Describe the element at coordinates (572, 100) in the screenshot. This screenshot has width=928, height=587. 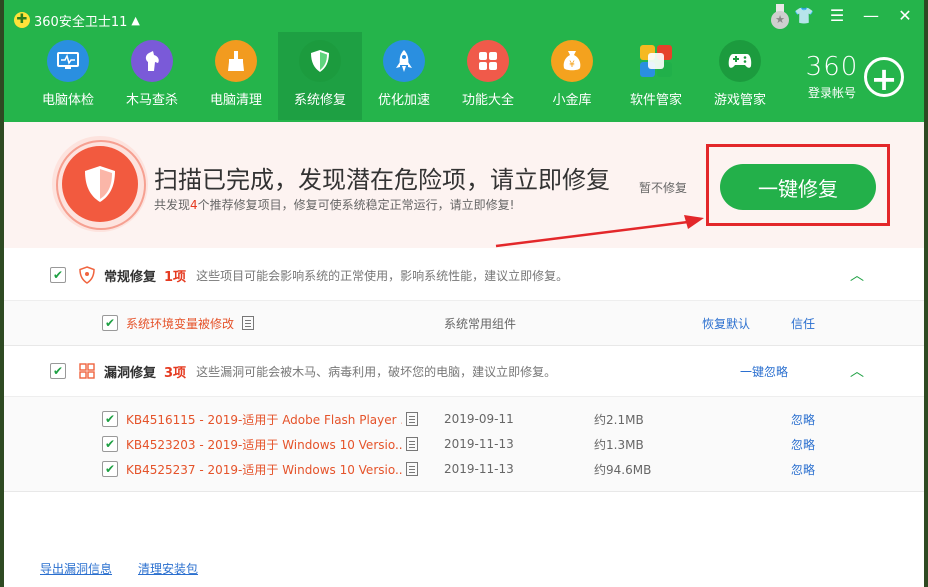
I see `nav-label: 小金库` at that location.